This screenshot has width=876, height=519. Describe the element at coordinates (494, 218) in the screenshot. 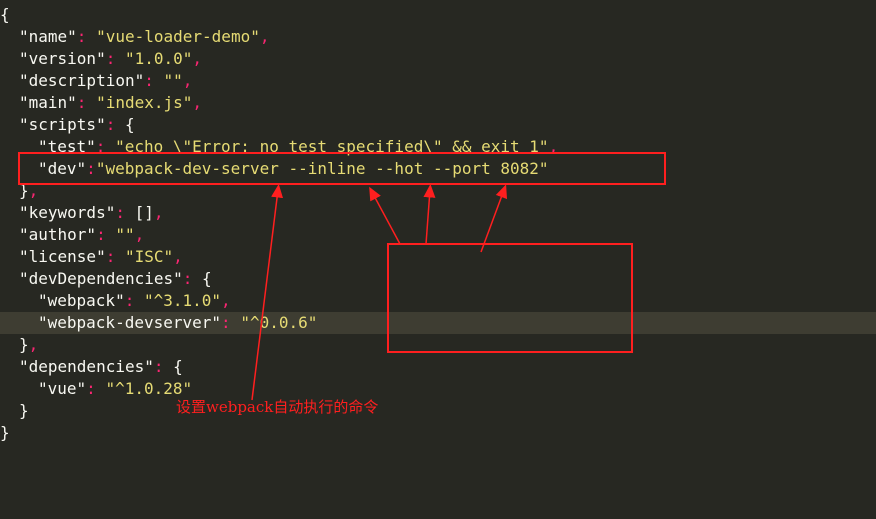

I see `arrow-to-port` at that location.